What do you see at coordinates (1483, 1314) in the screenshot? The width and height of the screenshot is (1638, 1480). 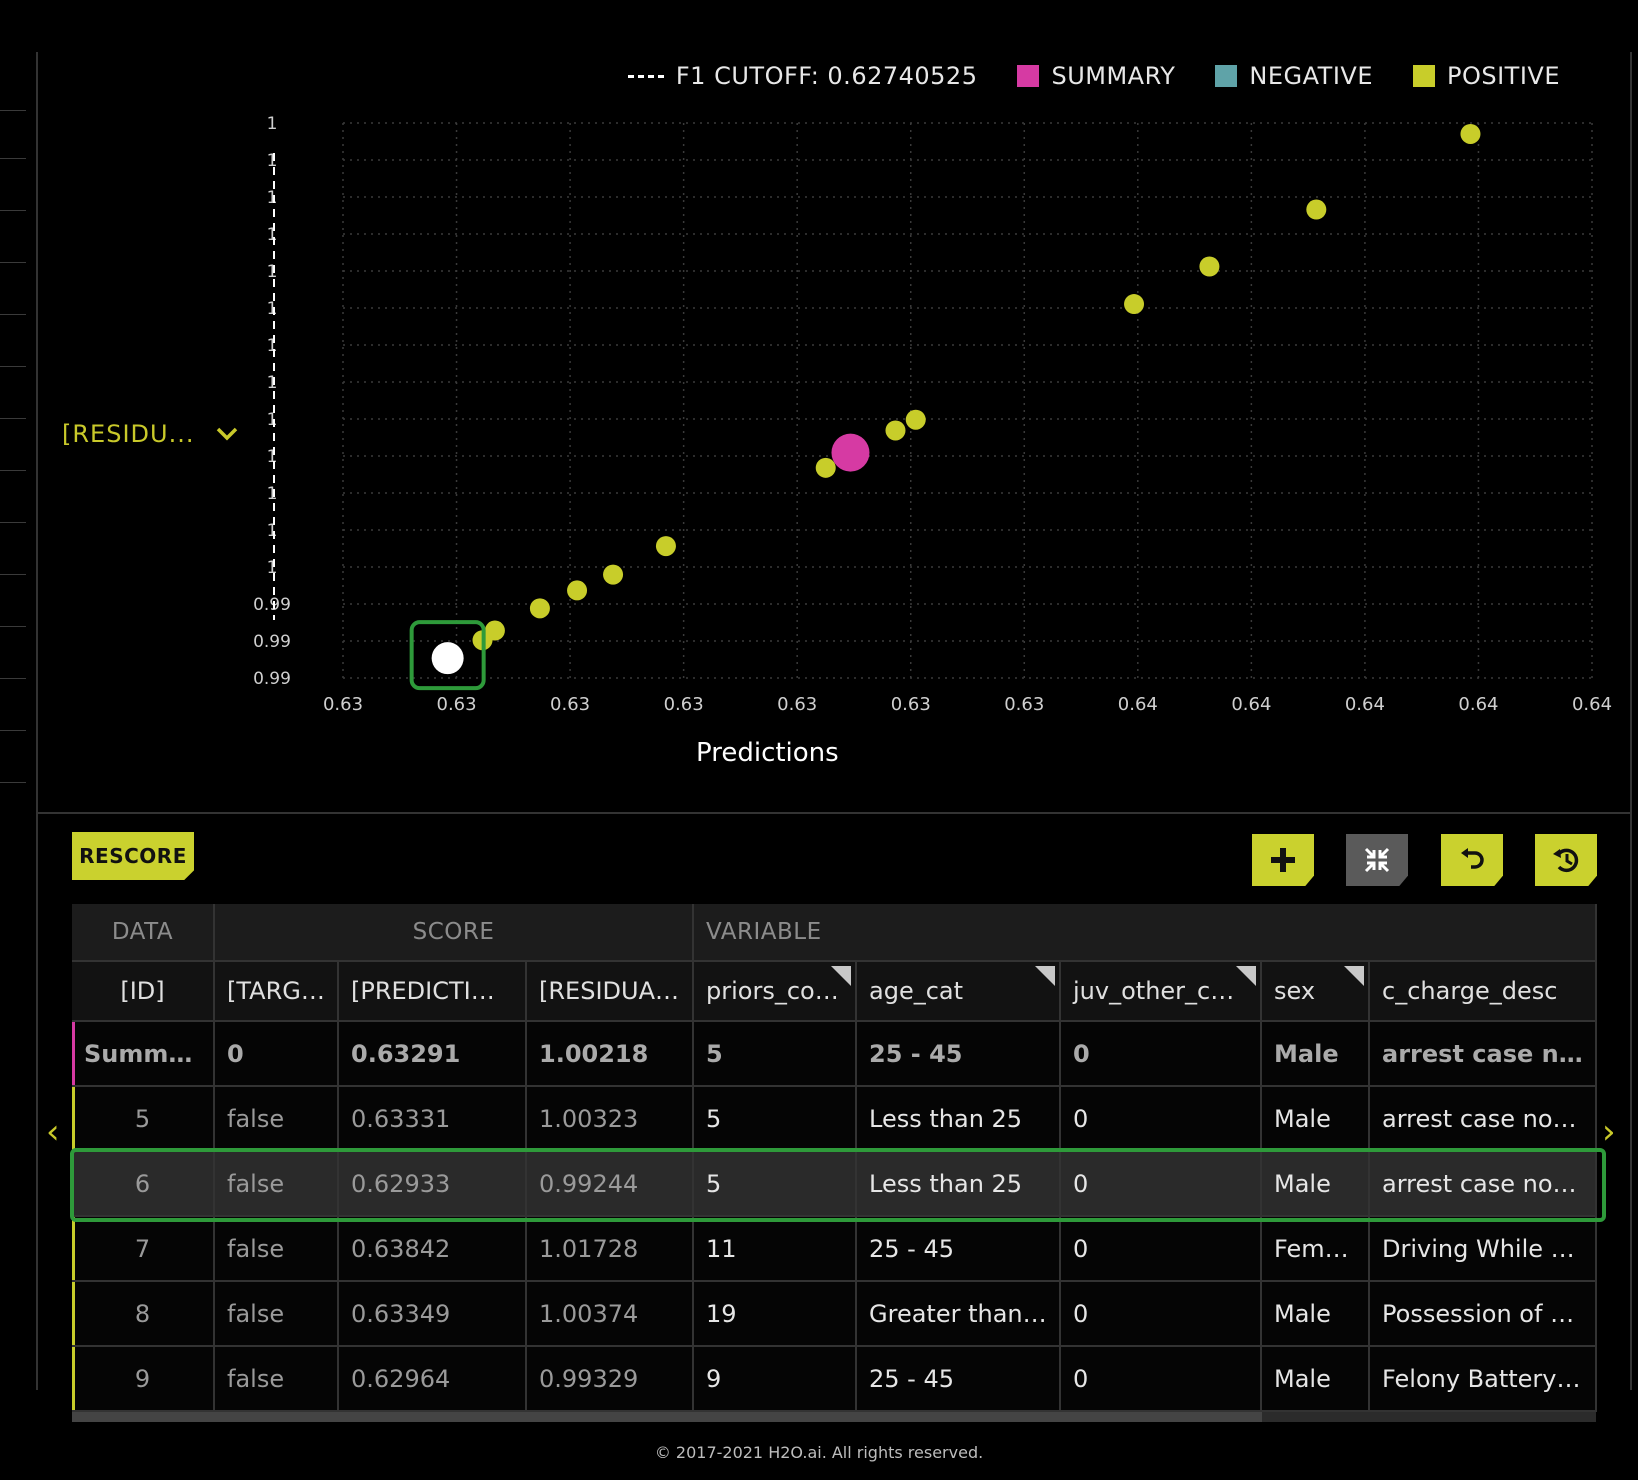 I see `table-cell: Possession of Co..` at bounding box center [1483, 1314].